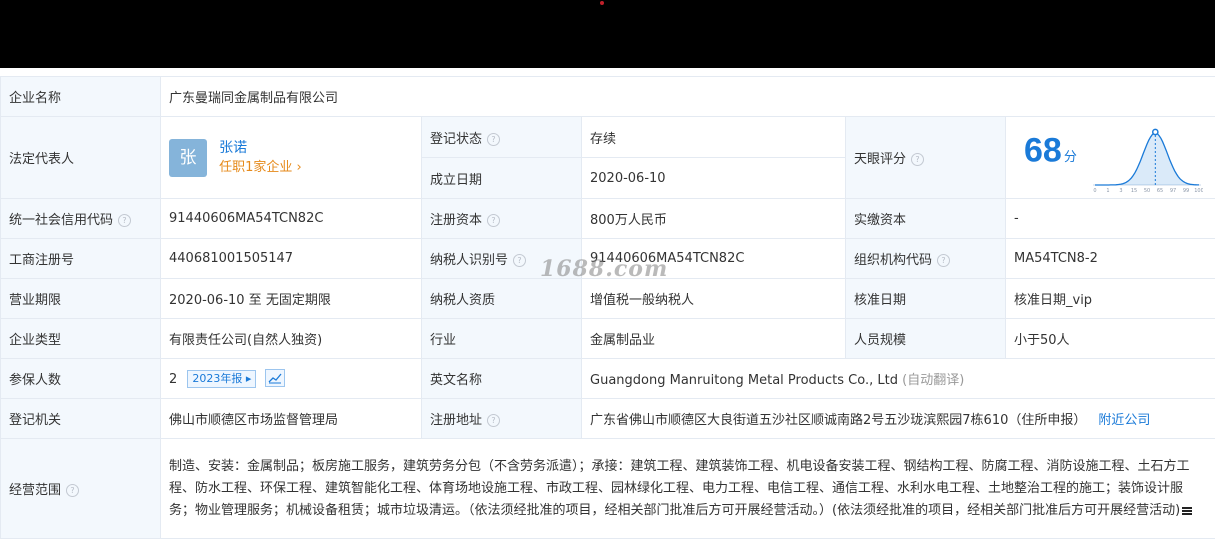  I want to click on tax-qual-value: 增值税一般纳税人, so click(714, 299).